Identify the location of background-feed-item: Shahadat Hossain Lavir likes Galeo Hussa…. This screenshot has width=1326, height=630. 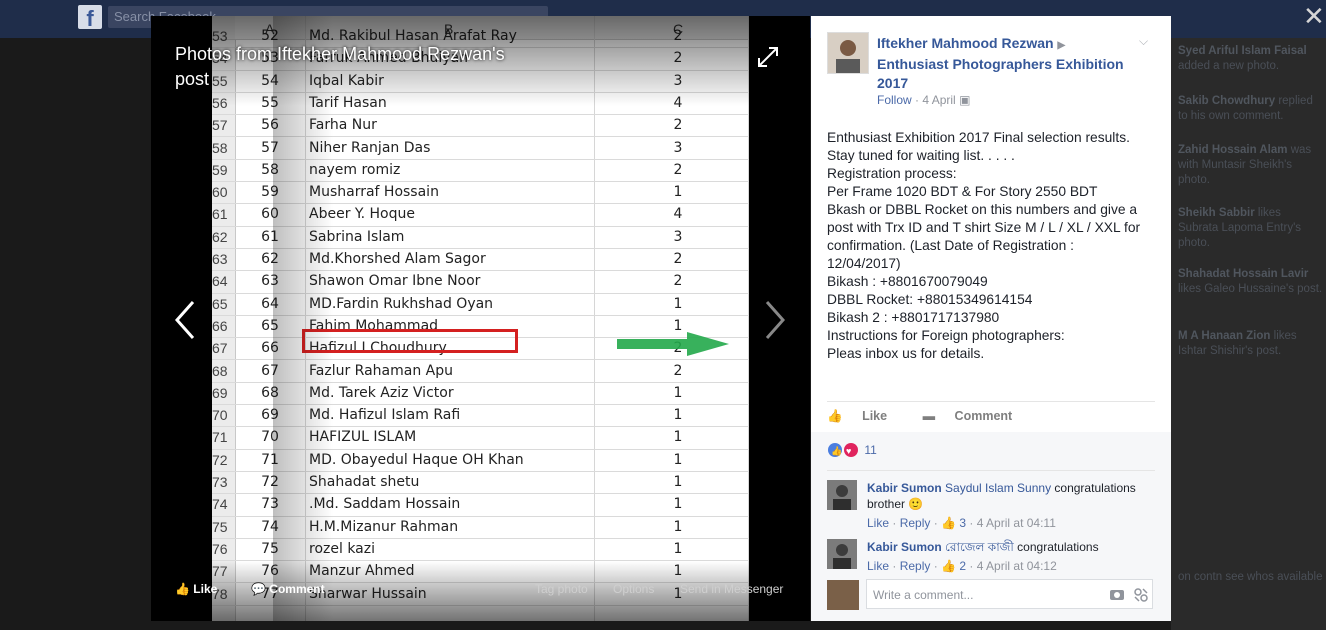
(1250, 282).